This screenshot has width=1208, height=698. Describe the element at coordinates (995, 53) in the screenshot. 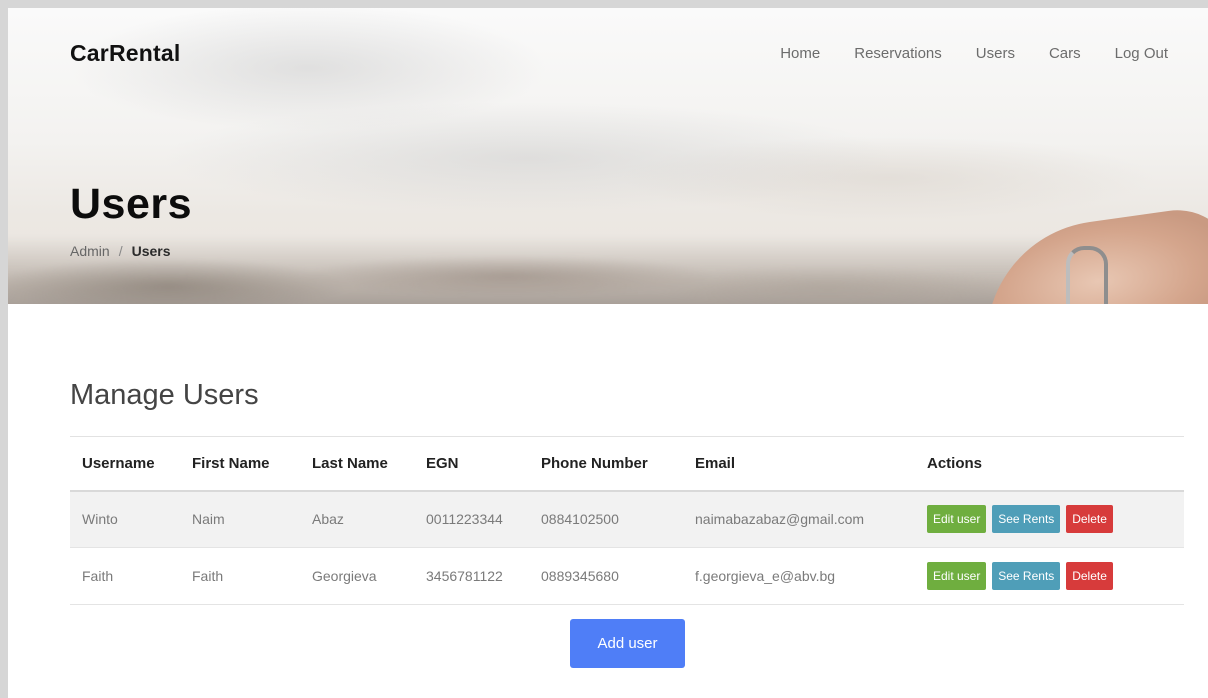

I see `nav-users: Users` at that location.